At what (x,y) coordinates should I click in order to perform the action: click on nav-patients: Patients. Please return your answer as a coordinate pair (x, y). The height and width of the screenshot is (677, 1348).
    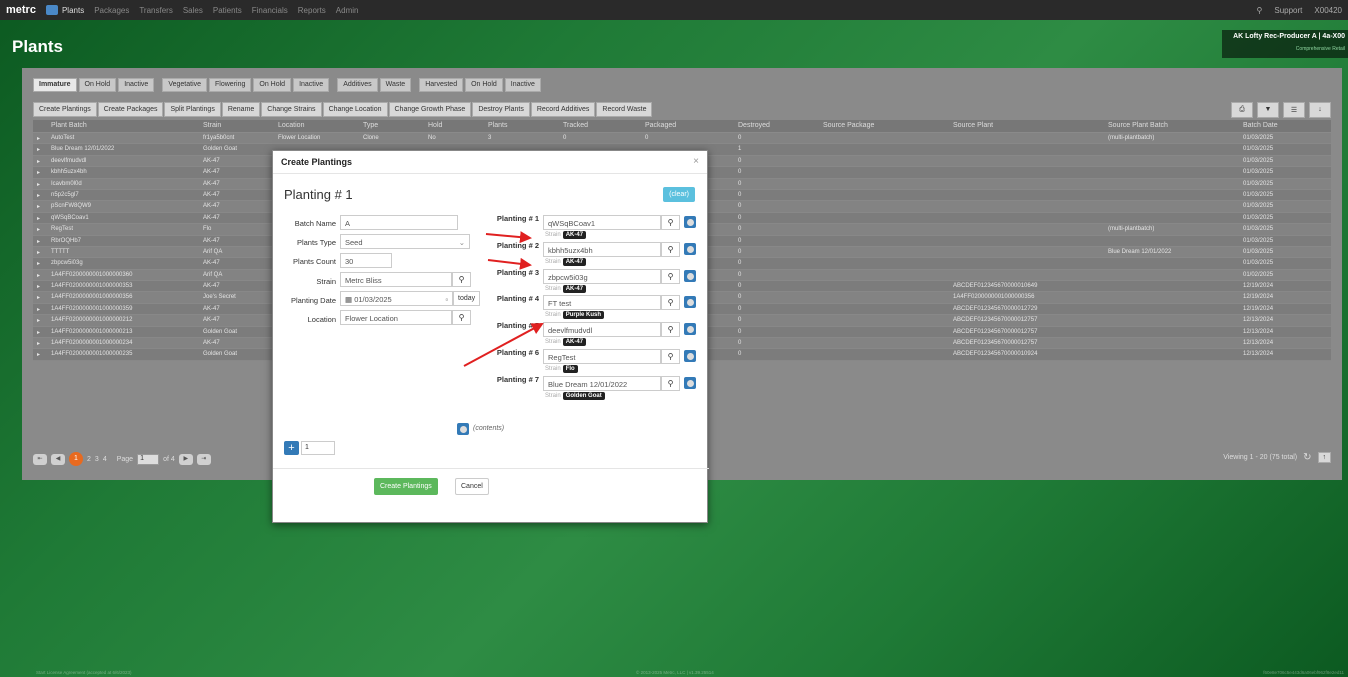
    Looking at the image, I should click on (227, 10).